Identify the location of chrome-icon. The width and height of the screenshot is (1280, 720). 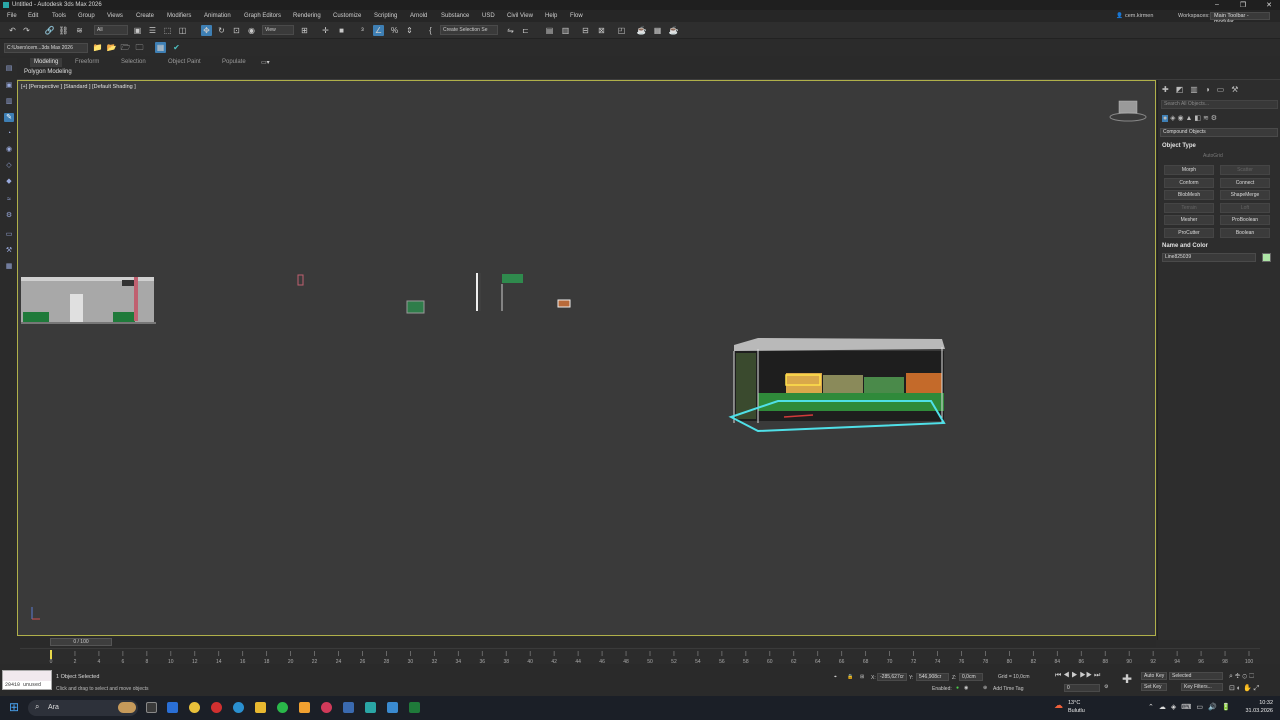
(194, 707).